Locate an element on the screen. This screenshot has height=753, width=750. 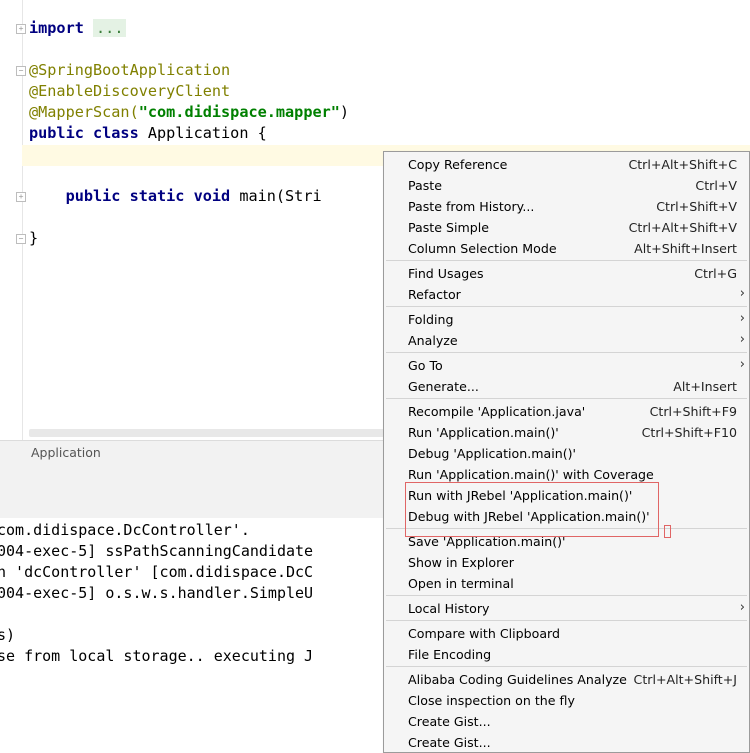
code-line-annotation: @MapperScan("com.didispace.mapper") is located at coordinates (189, 112).